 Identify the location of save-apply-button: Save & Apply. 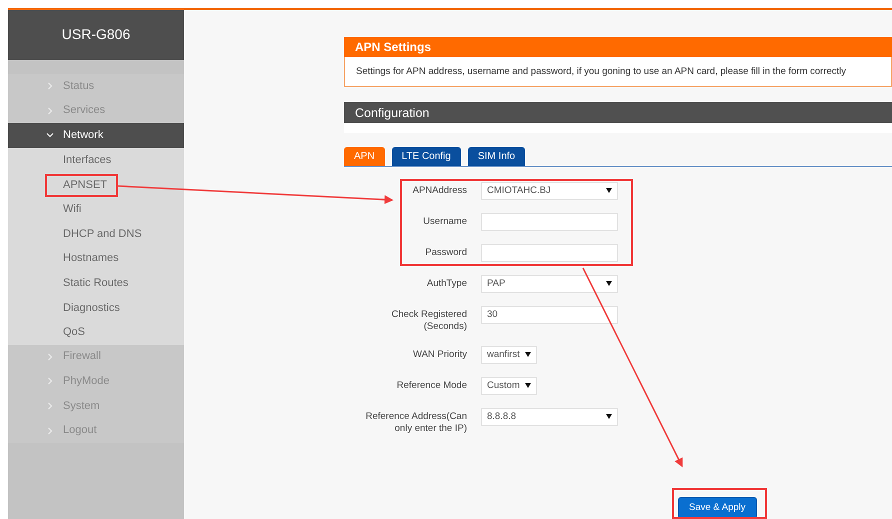
(717, 507).